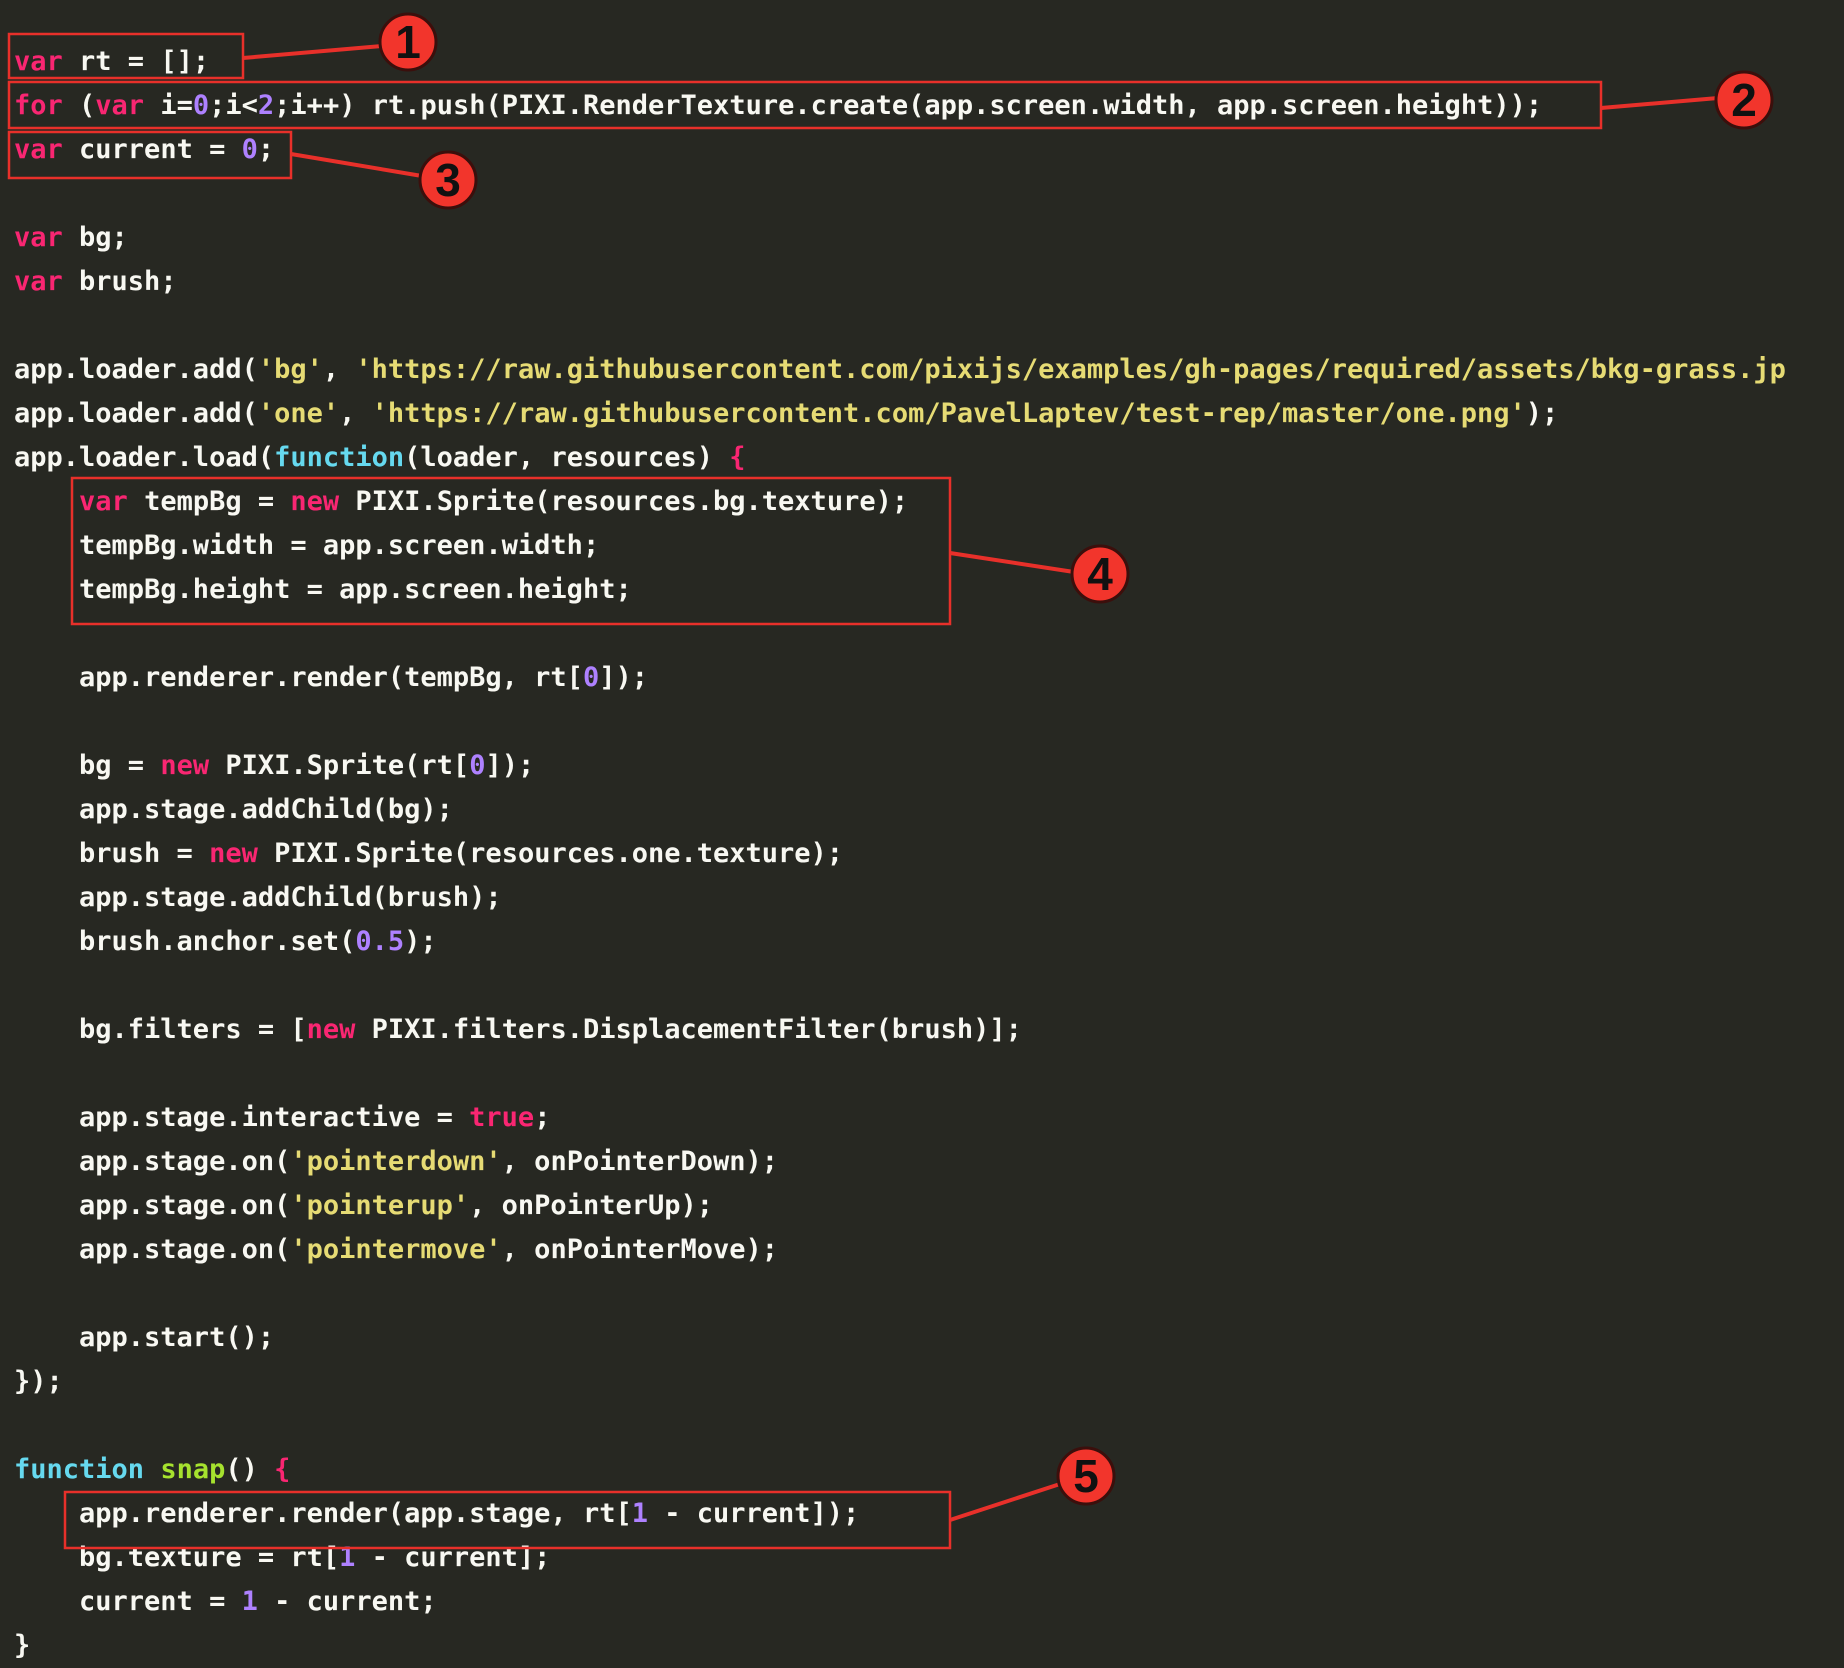 This screenshot has height=1668, width=1844. What do you see at coordinates (136, 413) in the screenshot?
I see `code-text: app.loader.add(` at bounding box center [136, 413].